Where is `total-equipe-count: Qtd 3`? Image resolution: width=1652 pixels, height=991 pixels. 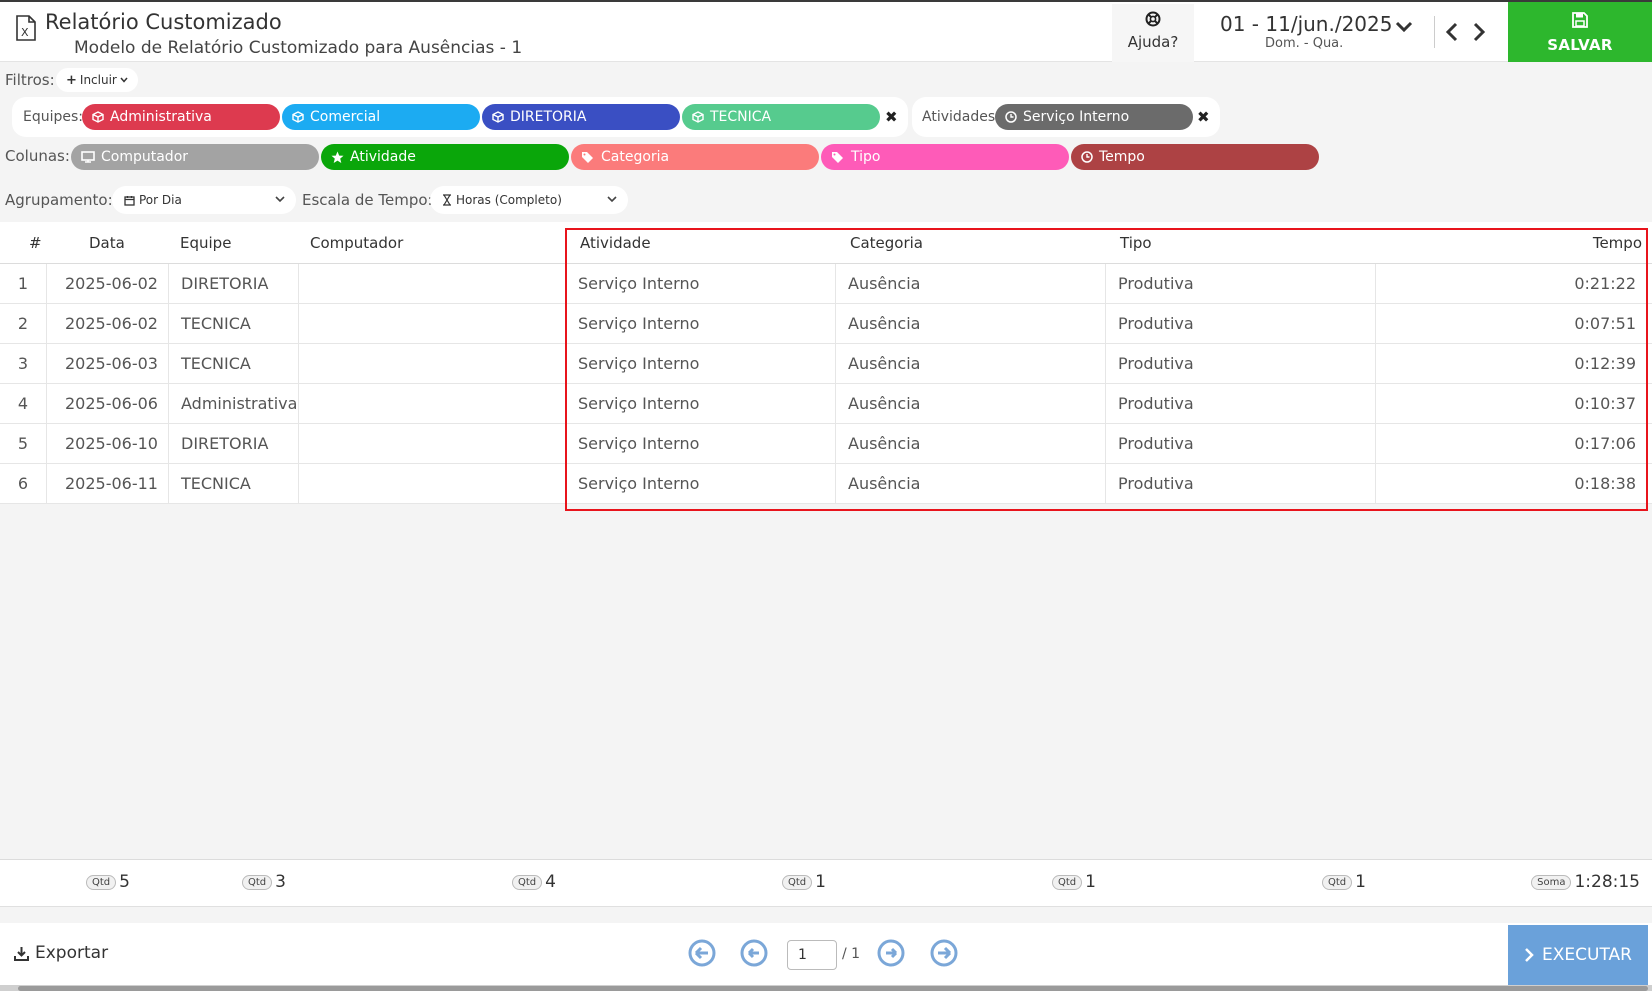
total-equipe-count: Qtd 3 is located at coordinates (264, 882).